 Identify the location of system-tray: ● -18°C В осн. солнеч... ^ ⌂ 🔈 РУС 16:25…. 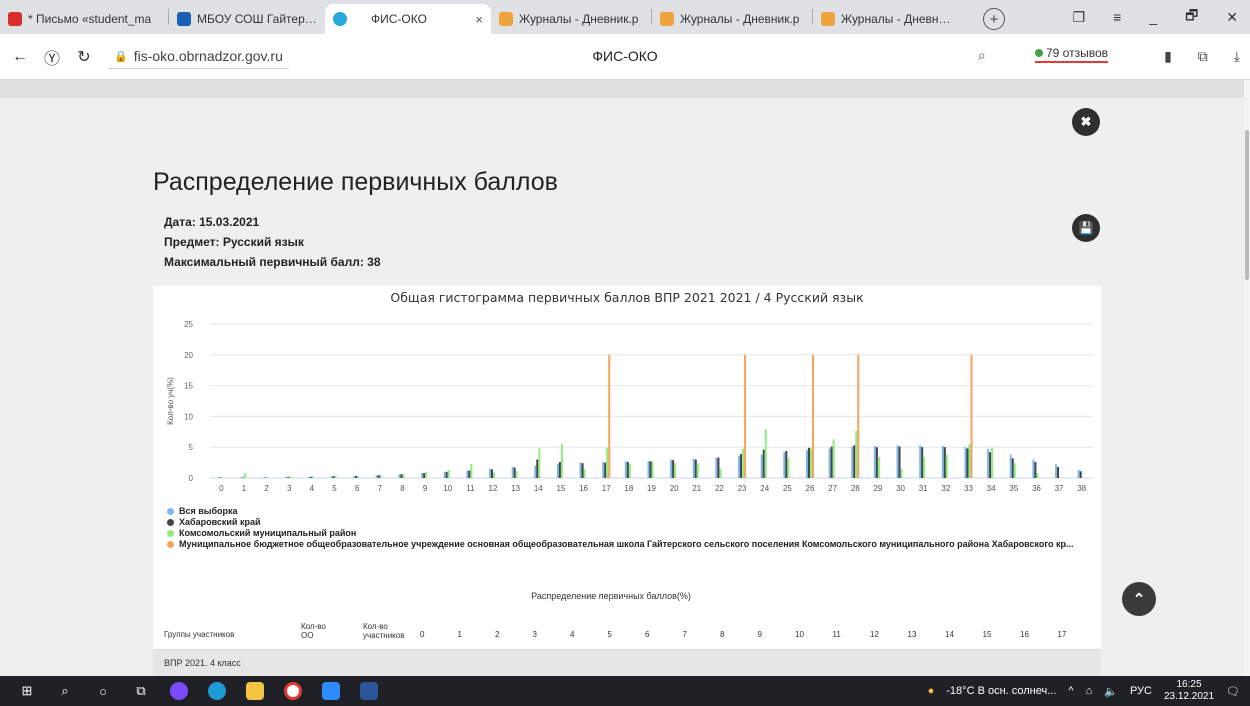
(1089, 691).